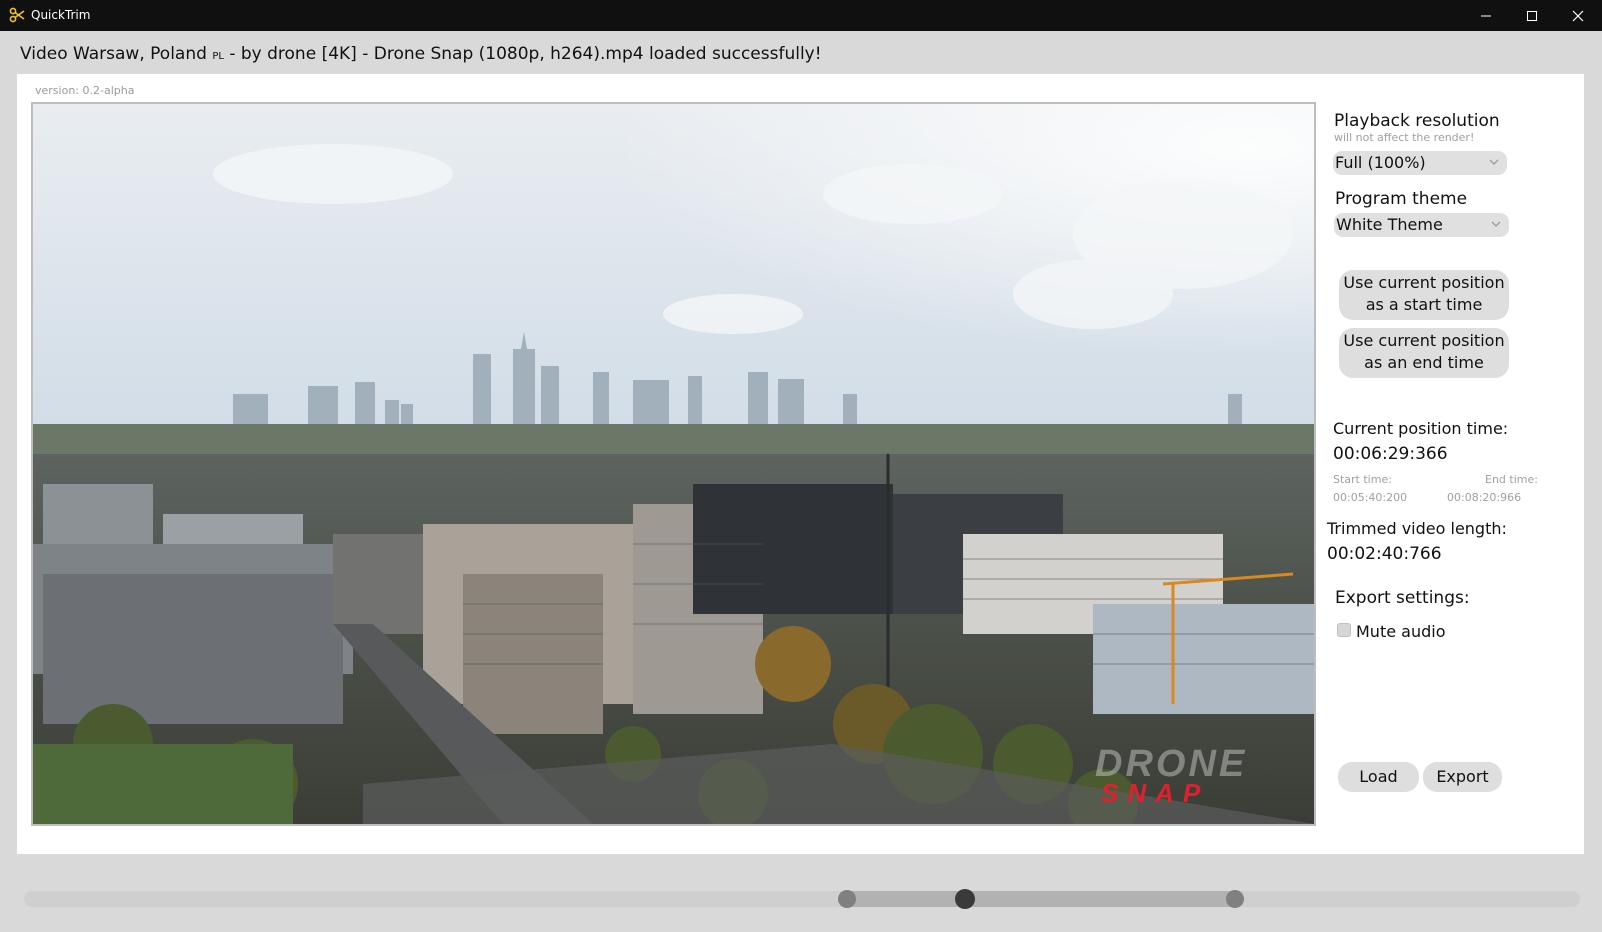  Describe the element at coordinates (1421, 428) in the screenshot. I see `current-position-title: Current position time:` at that location.